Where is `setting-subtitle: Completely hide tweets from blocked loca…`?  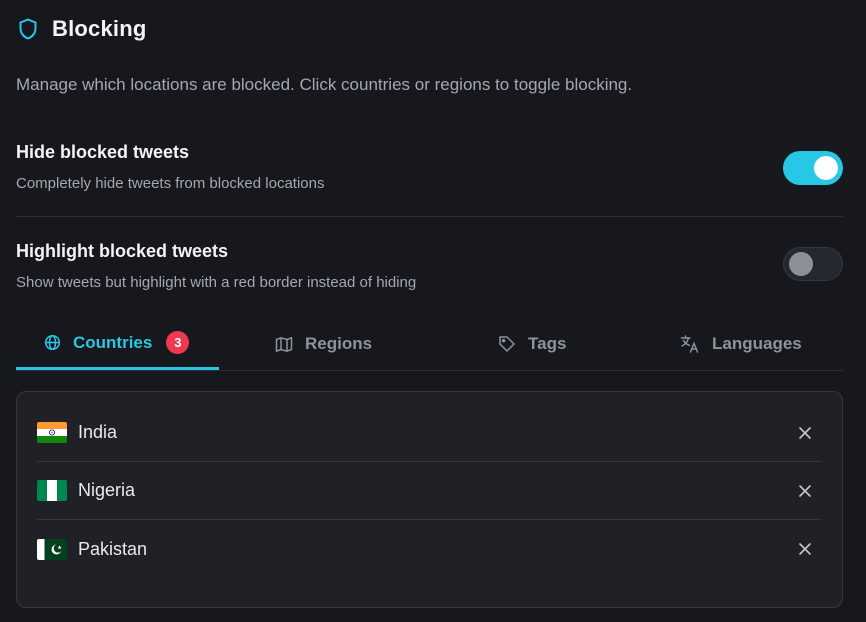 setting-subtitle: Completely hide tweets from blocked loca… is located at coordinates (170, 183).